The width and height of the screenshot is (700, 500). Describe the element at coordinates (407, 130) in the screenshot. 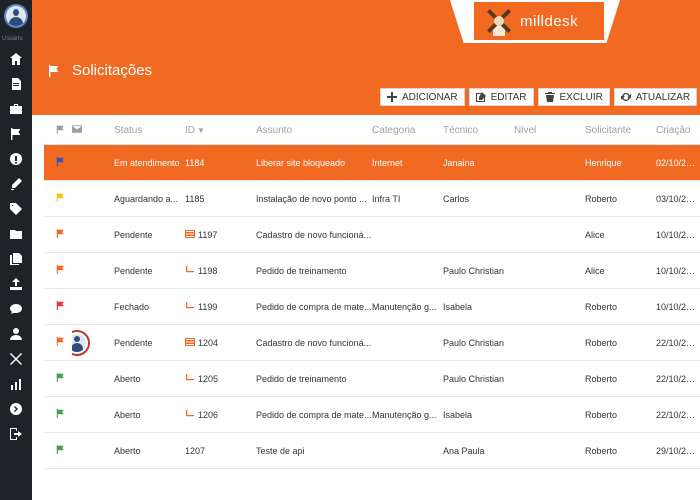

I see `header-category: Categoria` at that location.